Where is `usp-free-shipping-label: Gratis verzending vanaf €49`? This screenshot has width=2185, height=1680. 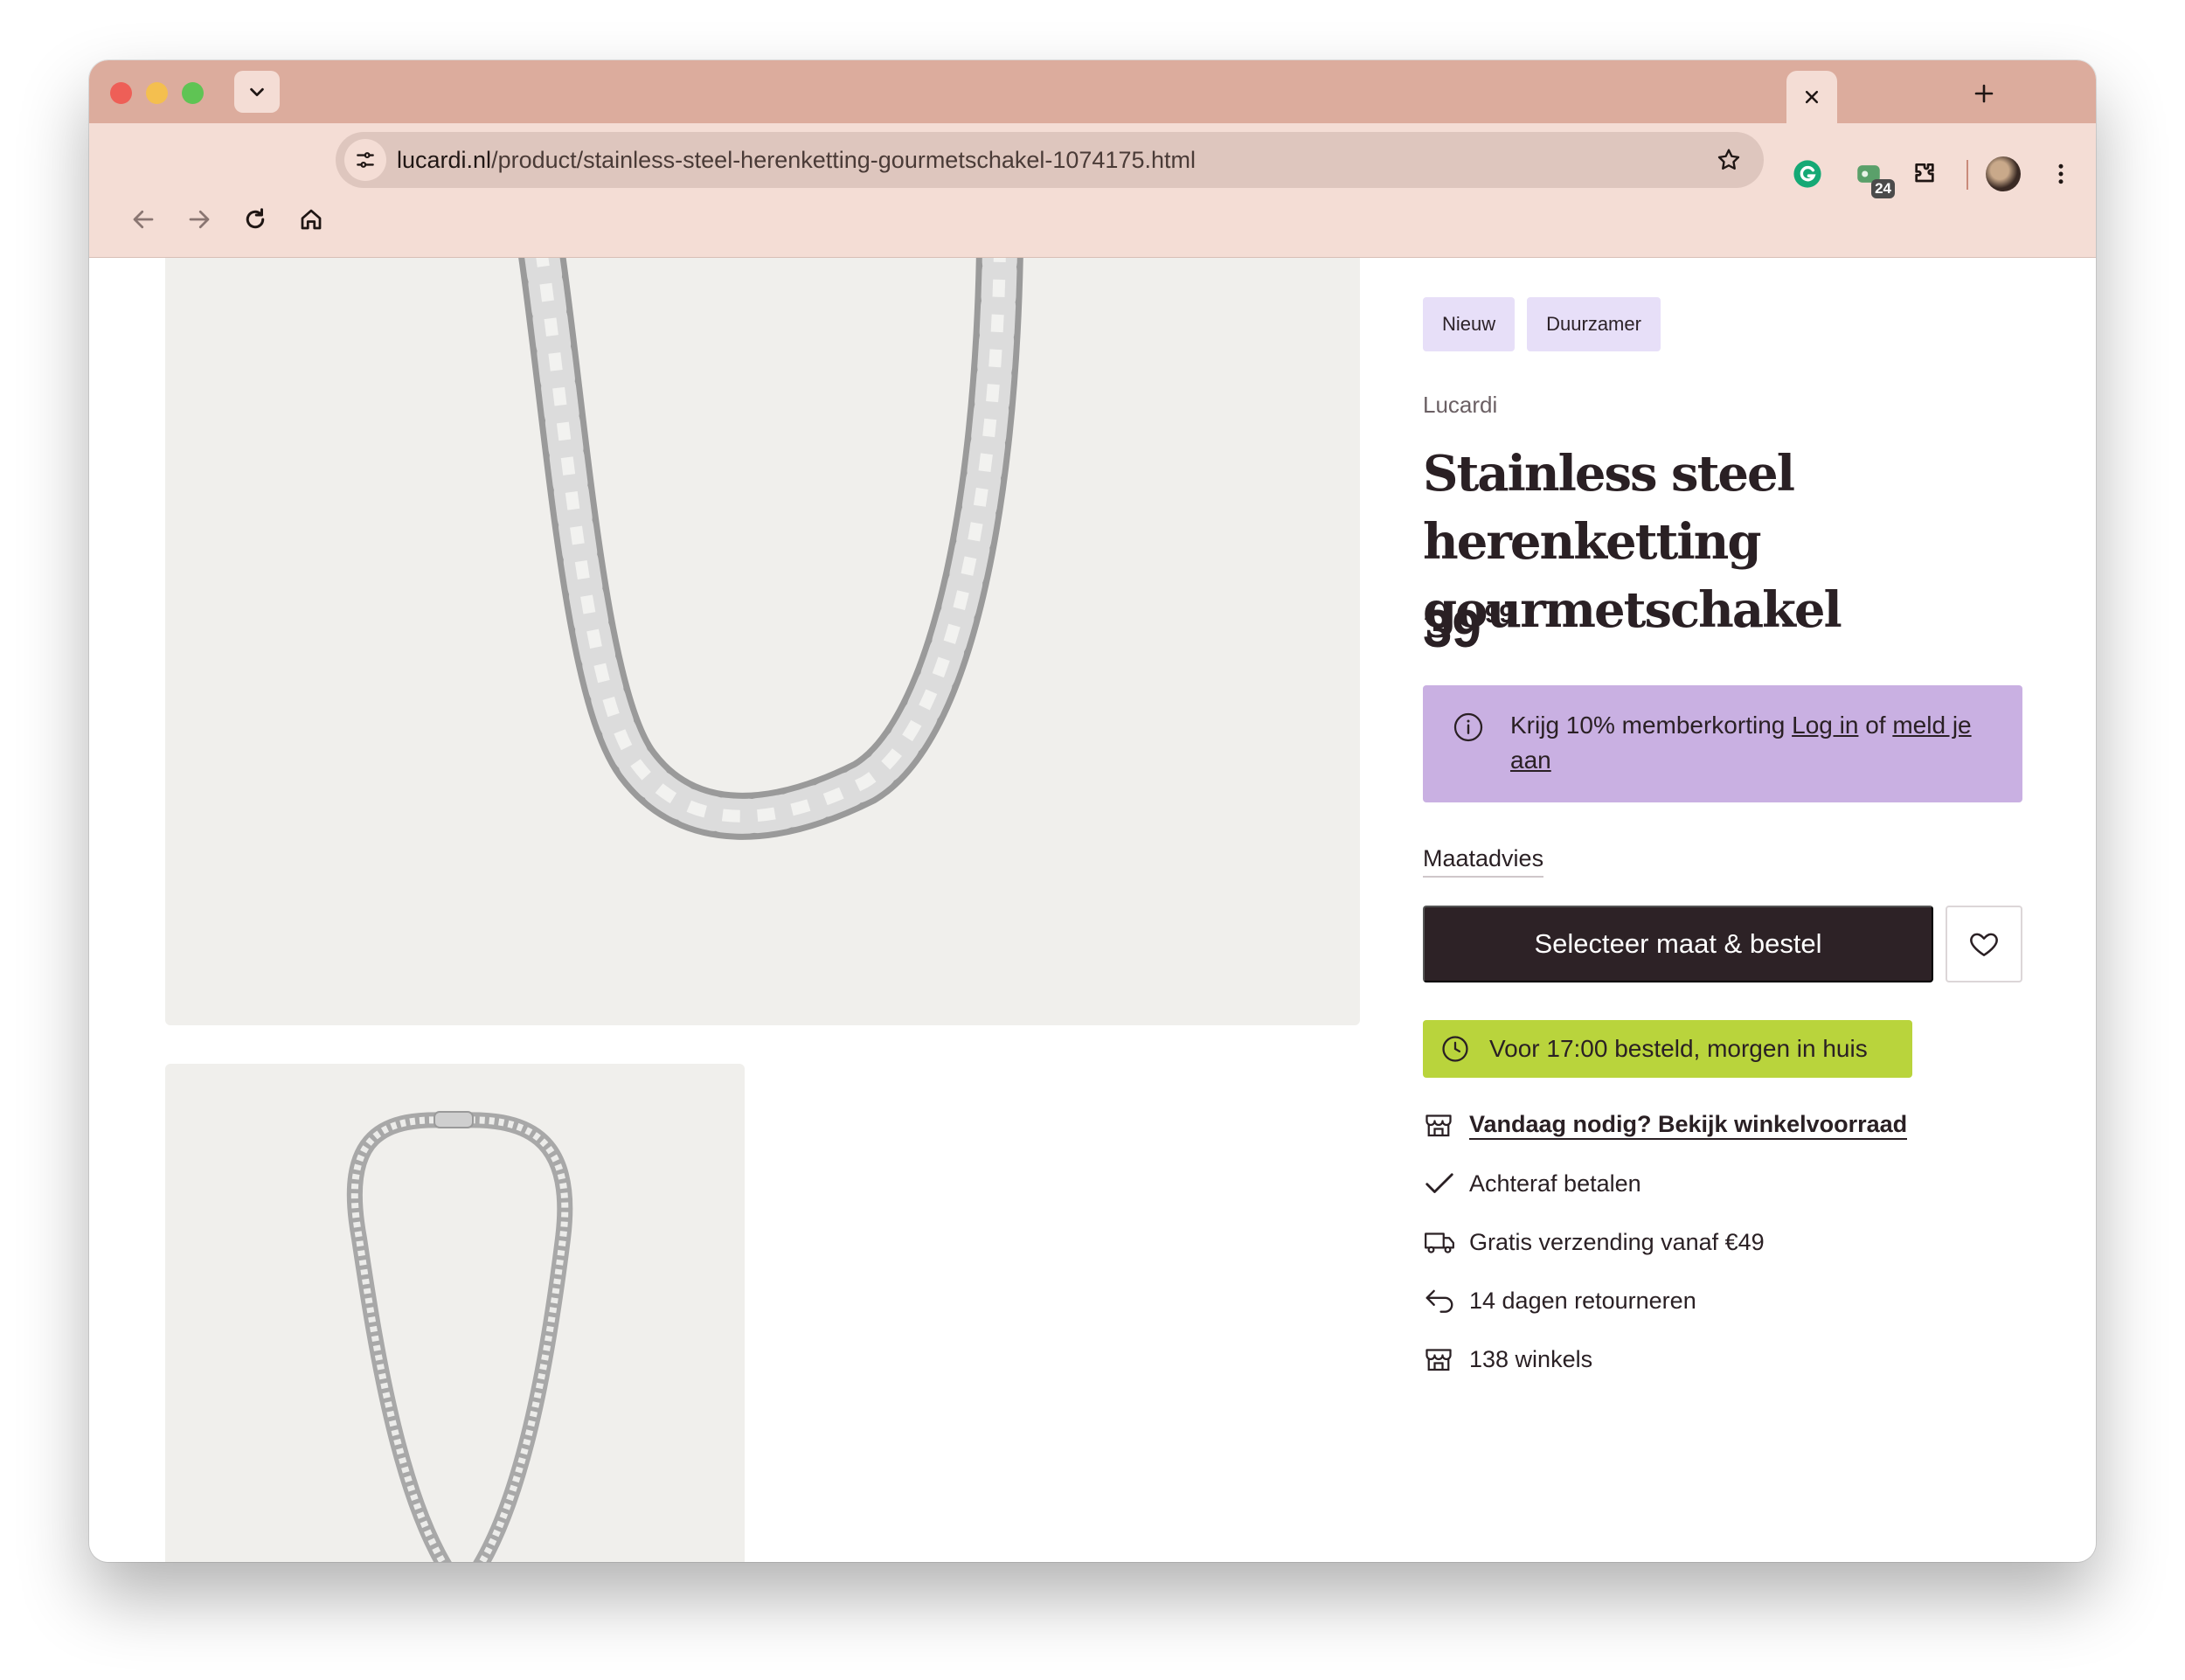 usp-free-shipping-label: Gratis verzending vanaf €49 is located at coordinates (1617, 1241).